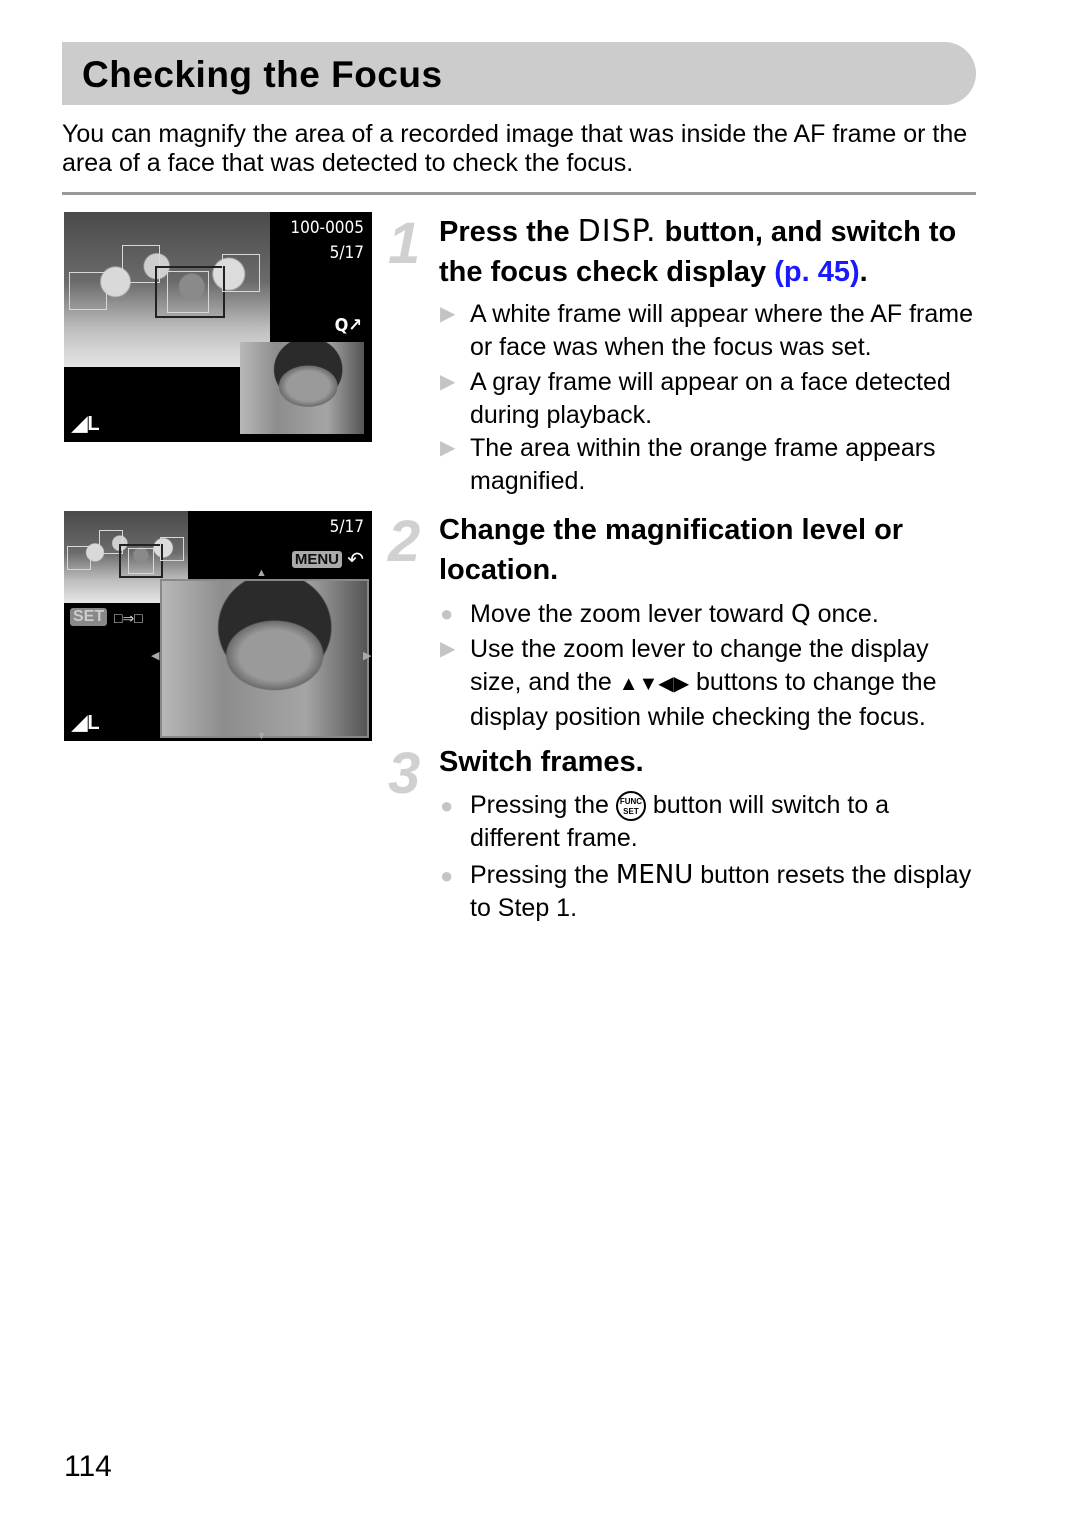 The image size is (1080, 1521). Describe the element at coordinates (128, 618) in the screenshot. I see `switch-frame-icon: □⇒□` at that location.